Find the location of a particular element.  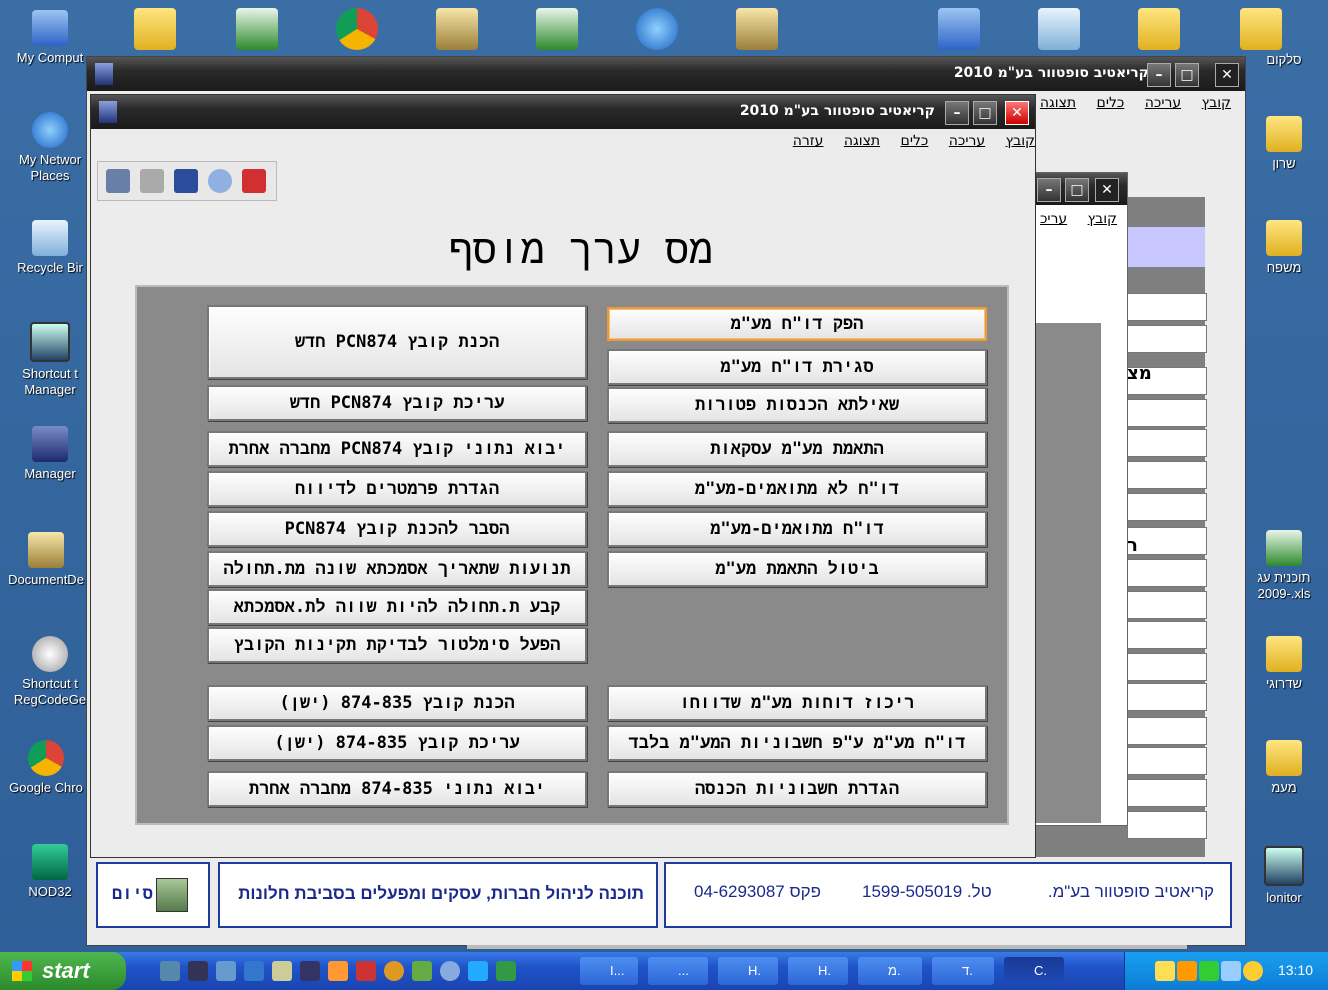

desktop-icon-monitor: lonitor is located at coordinates (1284, 876).